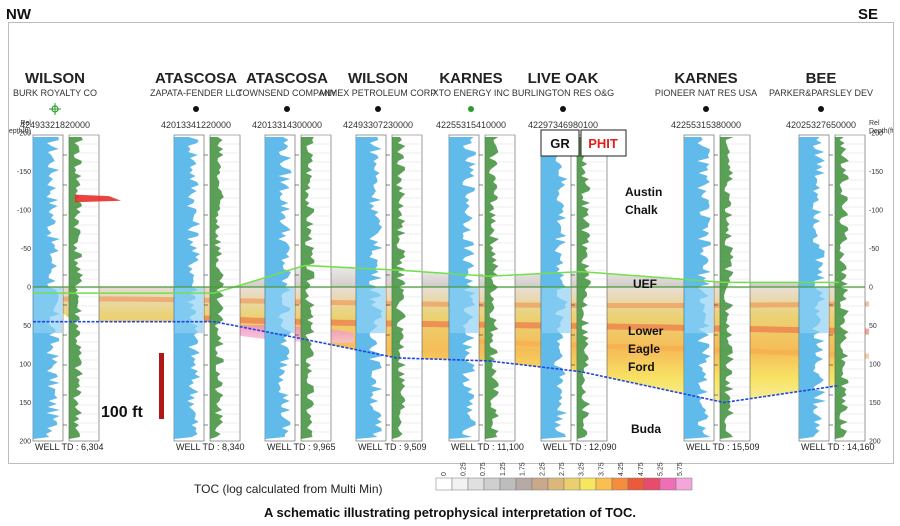 This screenshot has height=526, width=900. I want to click on legend-tick: 3.25, so click(582, 469).